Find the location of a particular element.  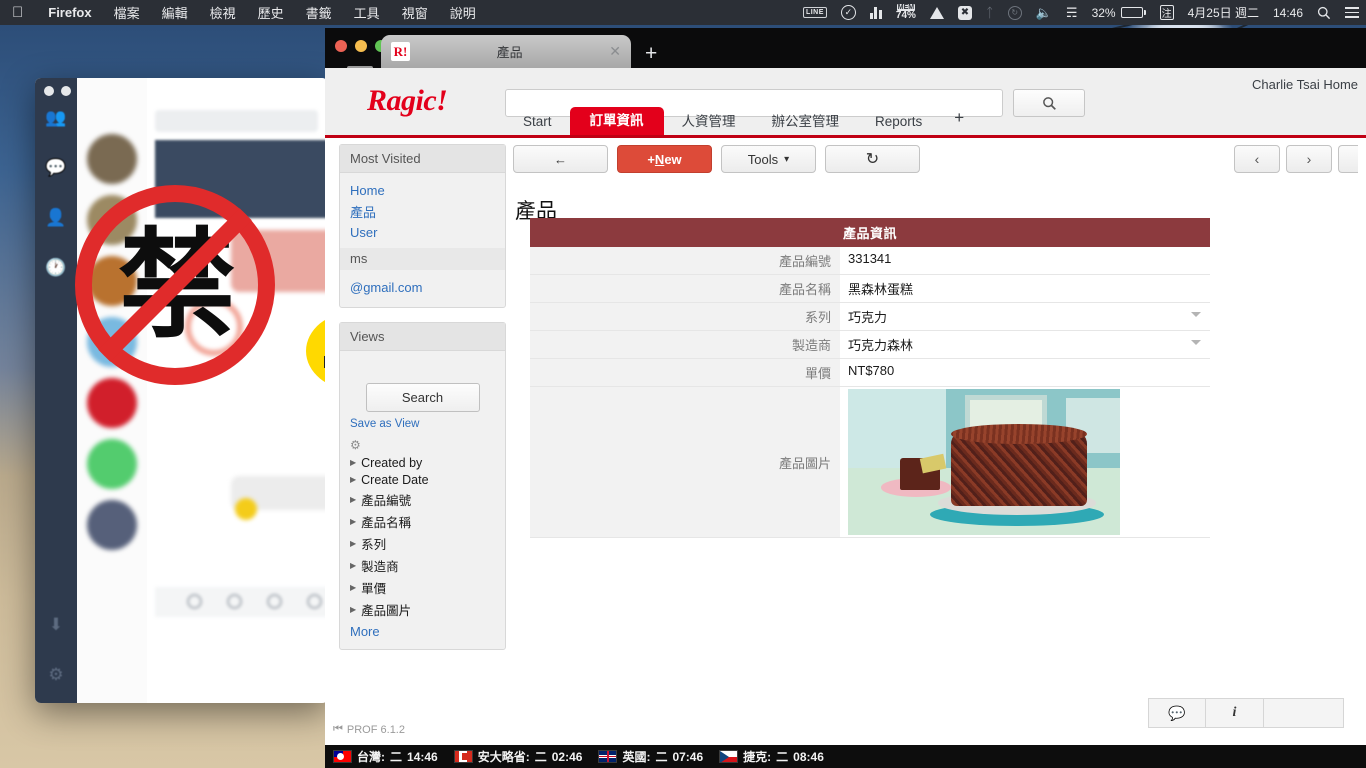

battery-status: 32% is located at coordinates (1119, 13).